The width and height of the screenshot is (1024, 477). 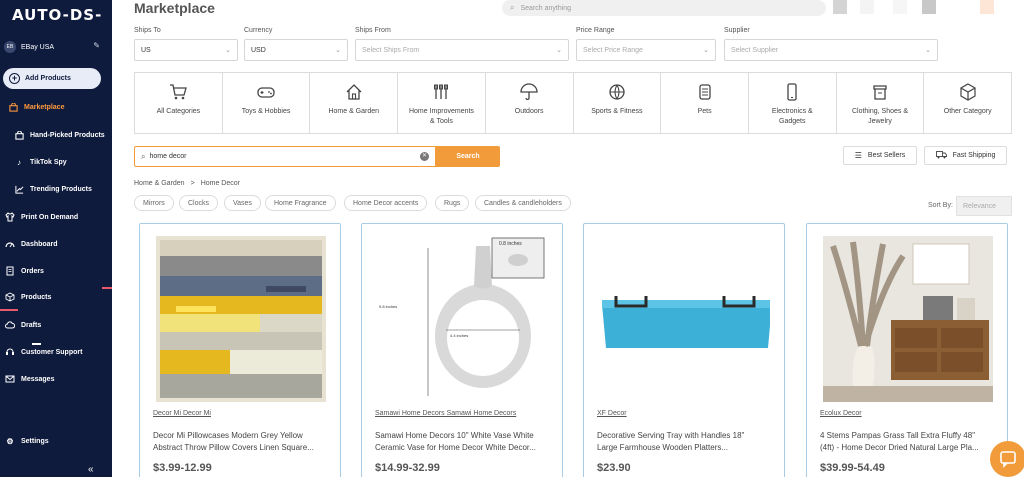 What do you see at coordinates (266, 111) in the screenshot?
I see `category-label: Toys & Hobbies` at bounding box center [266, 111].